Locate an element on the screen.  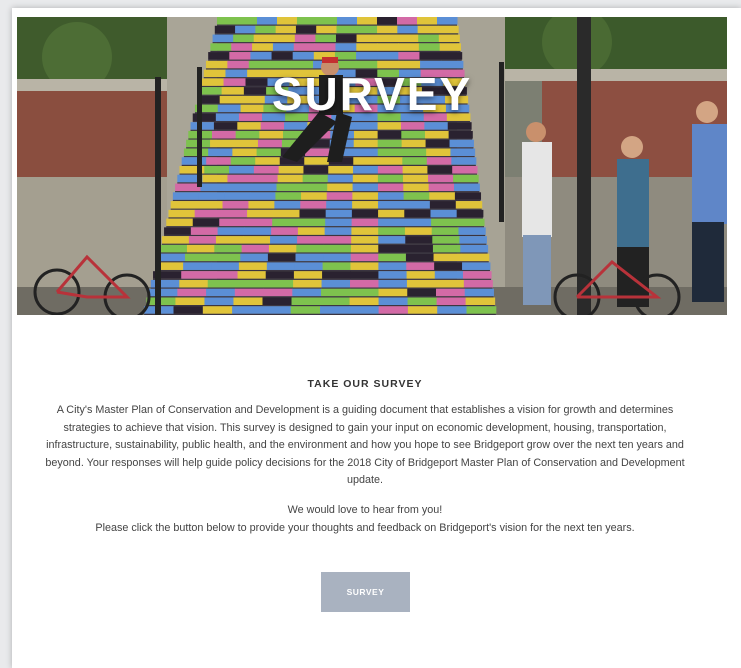
person-blue-top is located at coordinates (633, 221).